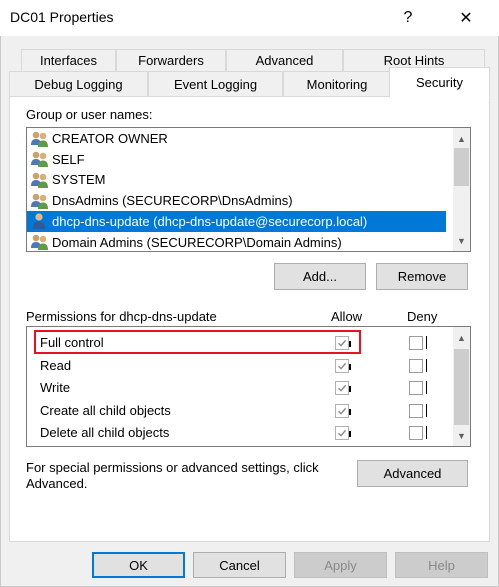 This screenshot has height=587, width=499. I want to click on close-button: ✕, so click(466, 18).